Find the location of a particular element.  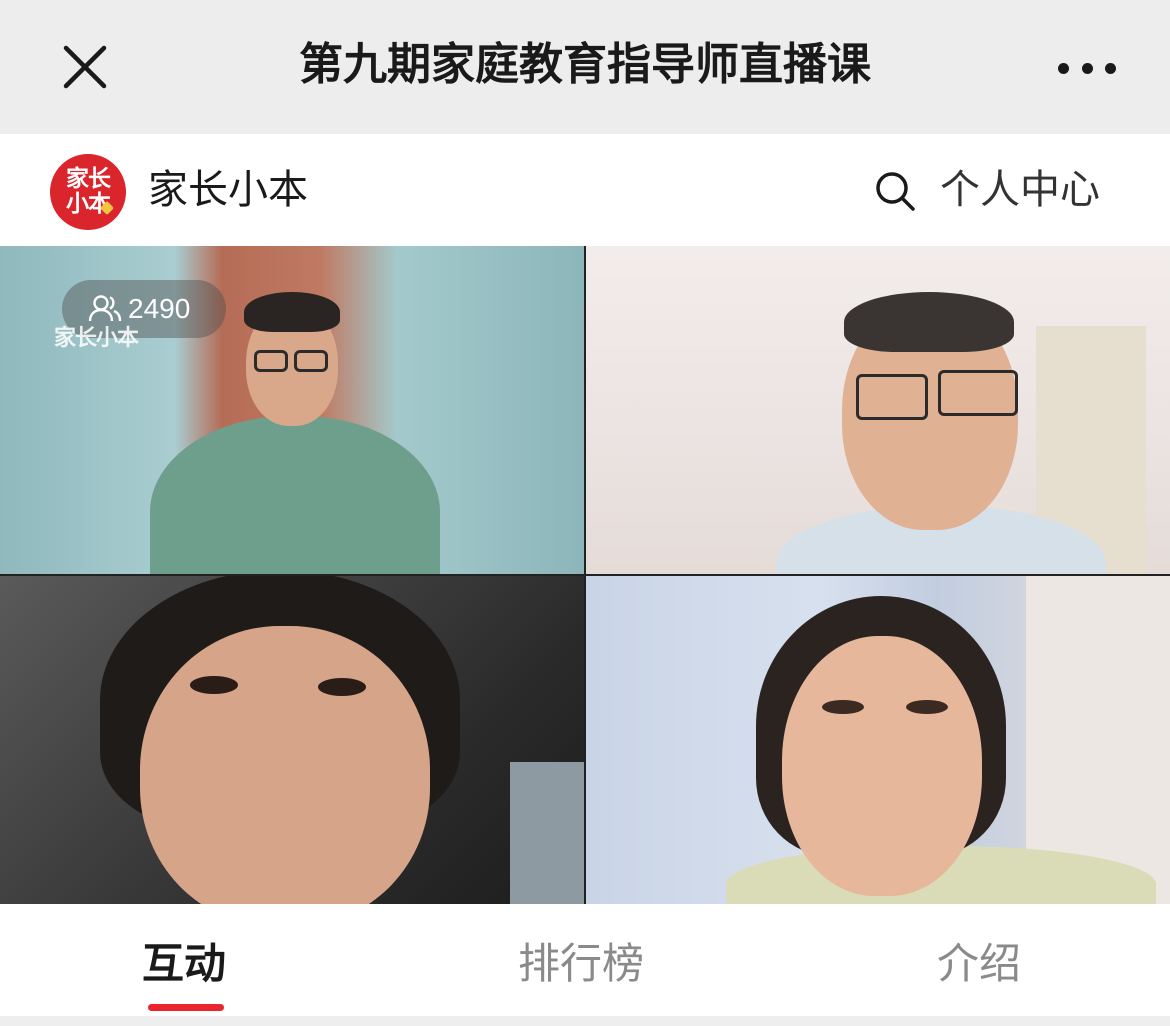

brand-header: 家长 小本 家长小本 个人中心 is located at coordinates (585, 190).